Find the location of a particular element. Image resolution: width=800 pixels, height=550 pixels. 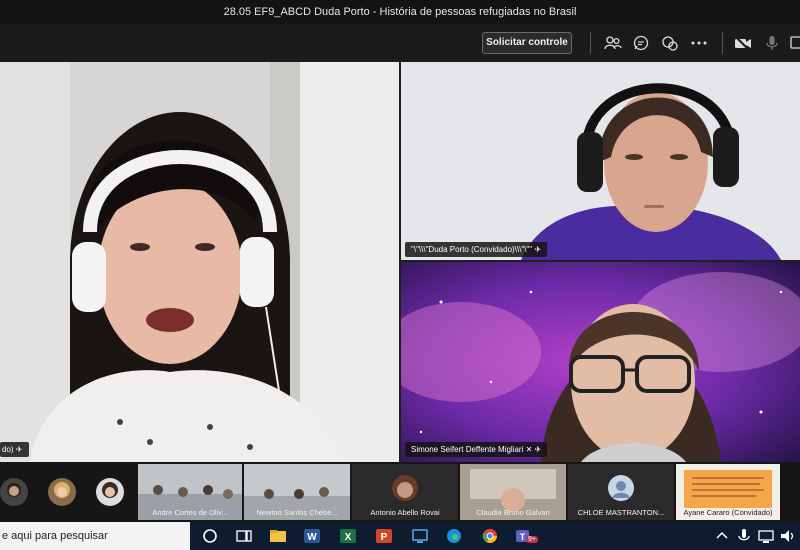

reactions-icon is located at coordinates (670, 43).